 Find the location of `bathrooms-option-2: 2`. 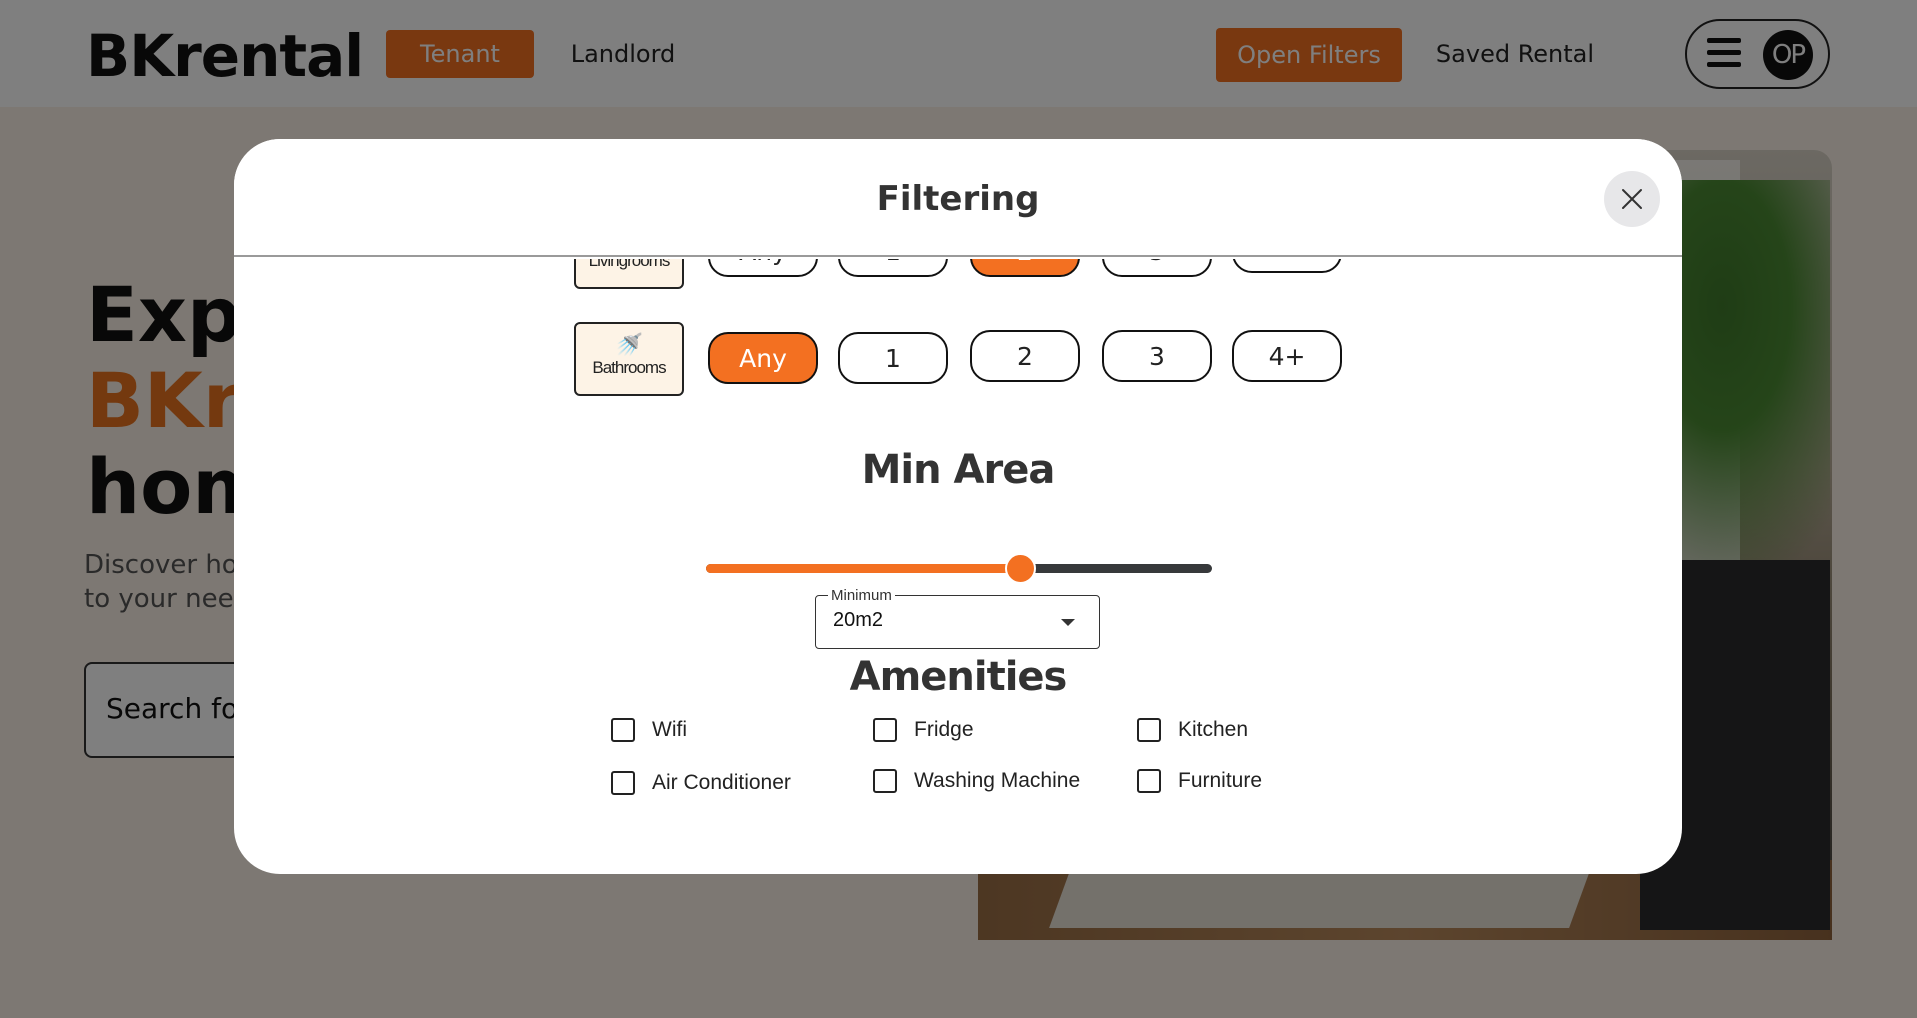

bathrooms-option-2: 2 is located at coordinates (1025, 356).